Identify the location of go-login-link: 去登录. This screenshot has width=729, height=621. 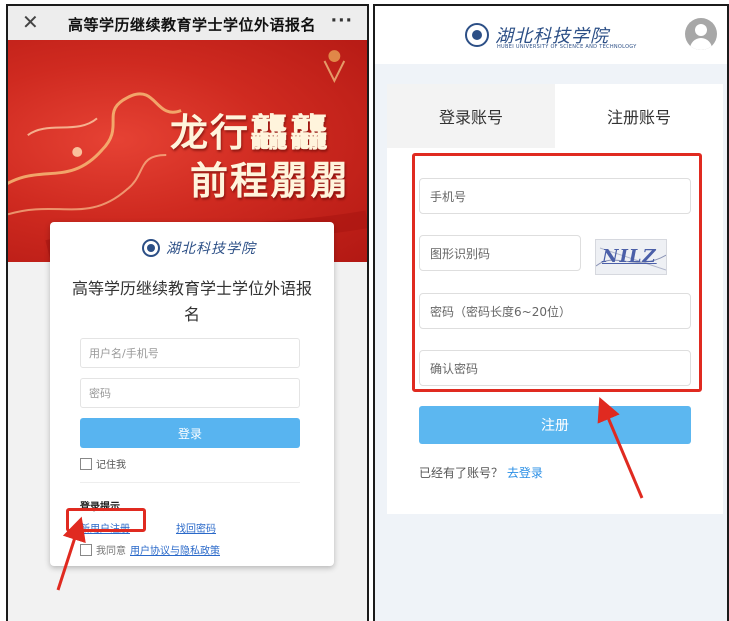
(525, 473).